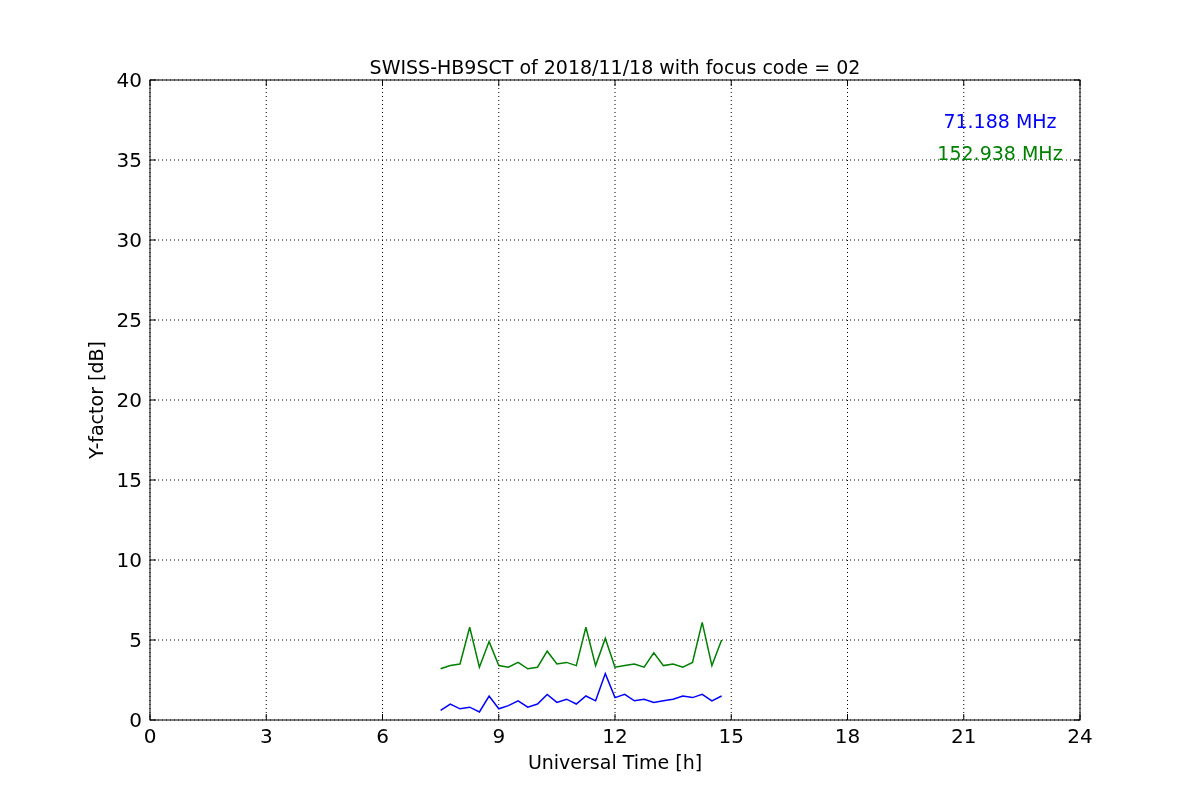 This screenshot has width=1200, height=800. Describe the element at coordinates (1080, 736) in the screenshot. I see `x-tick-label: 24` at that location.